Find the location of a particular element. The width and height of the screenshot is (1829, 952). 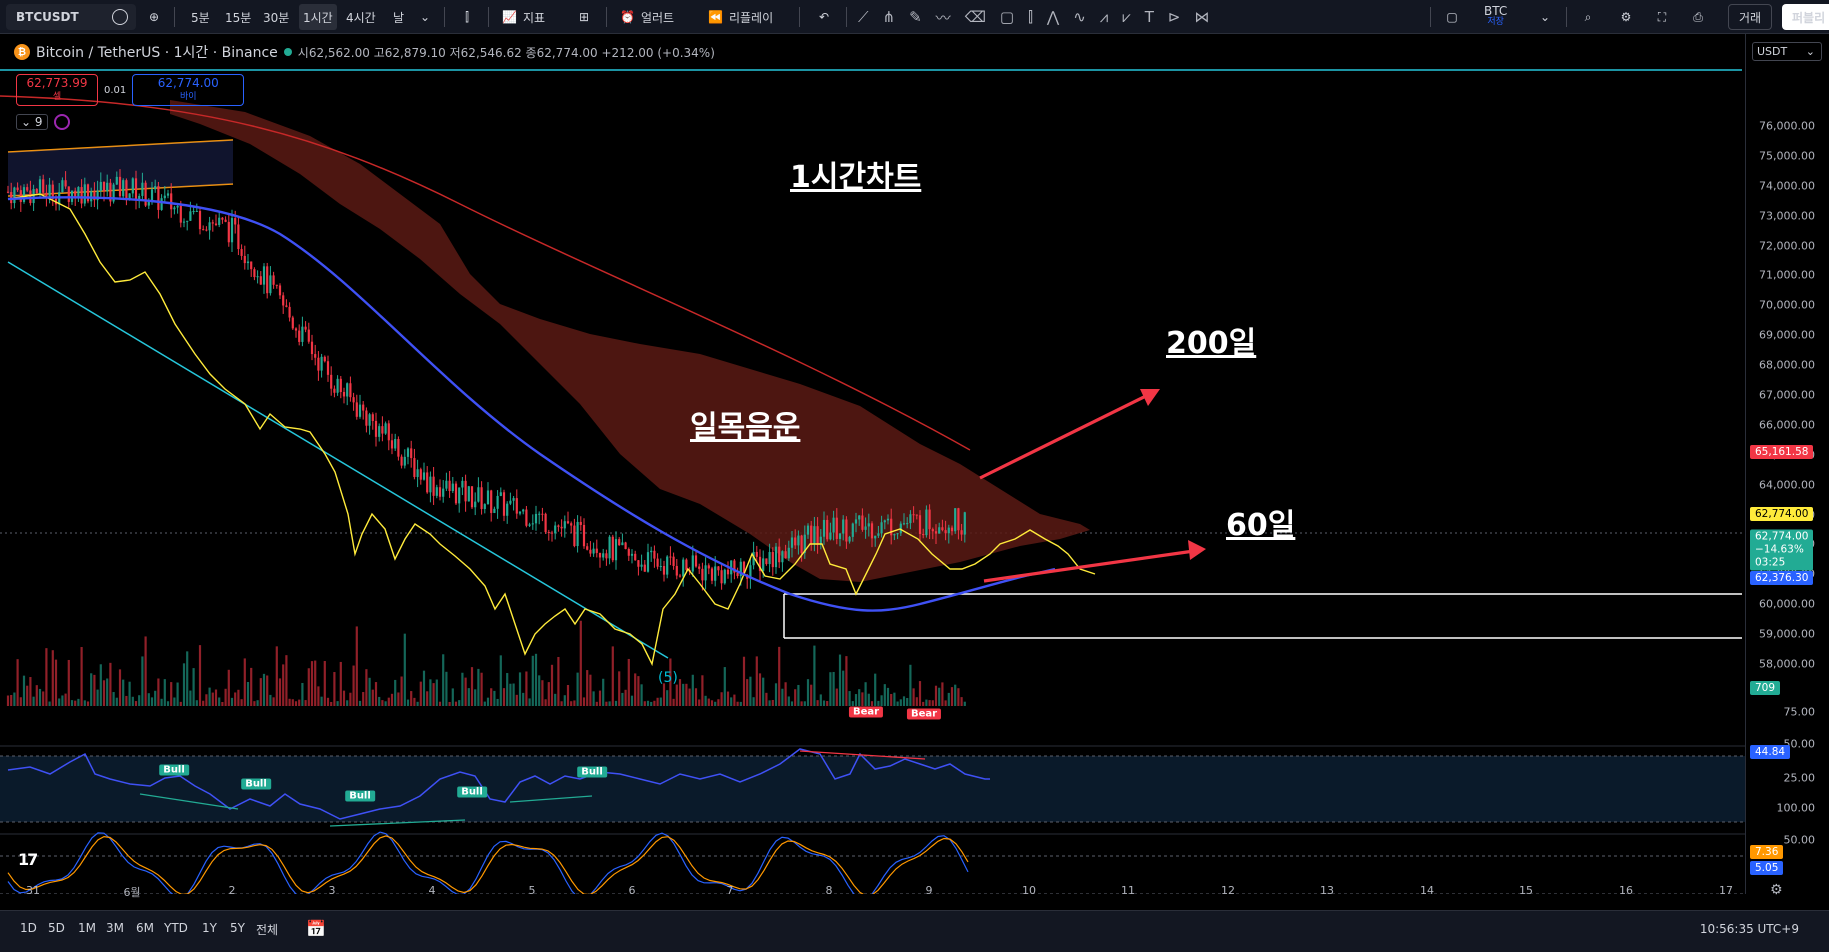

layout-save: BTC 저장 is located at coordinates (1495, 17).